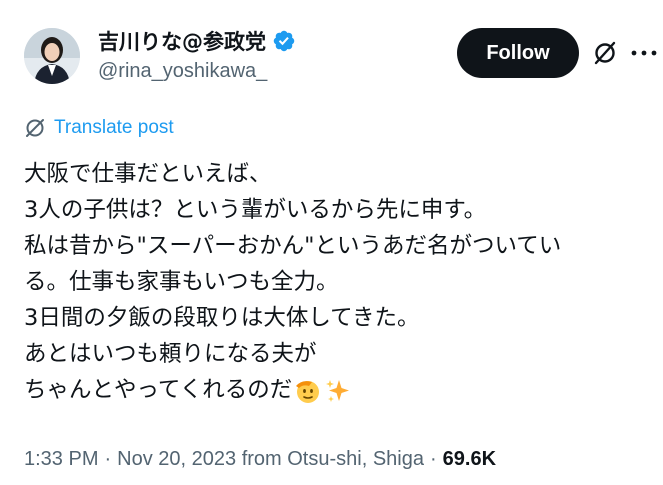 The width and height of the screenshot is (663, 485). I want to click on author-names: 吉川りな@参政党 @rina_yoshikawa_, so click(197, 54).